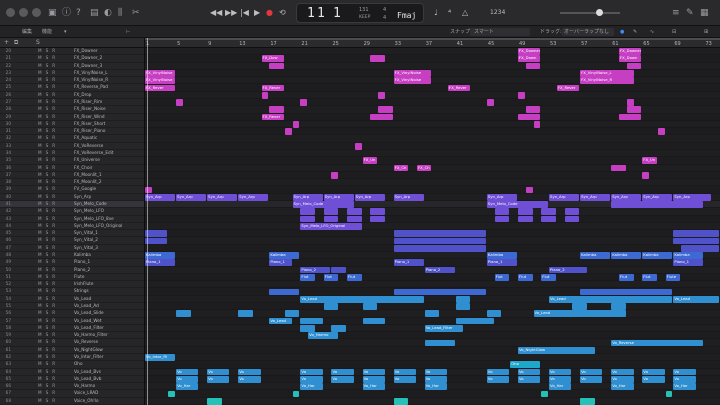 The height and width of the screenshot is (405, 720). What do you see at coordinates (85, 138) in the screenshot?
I see `track-name: FX_Aquatic` at bounding box center [85, 138].